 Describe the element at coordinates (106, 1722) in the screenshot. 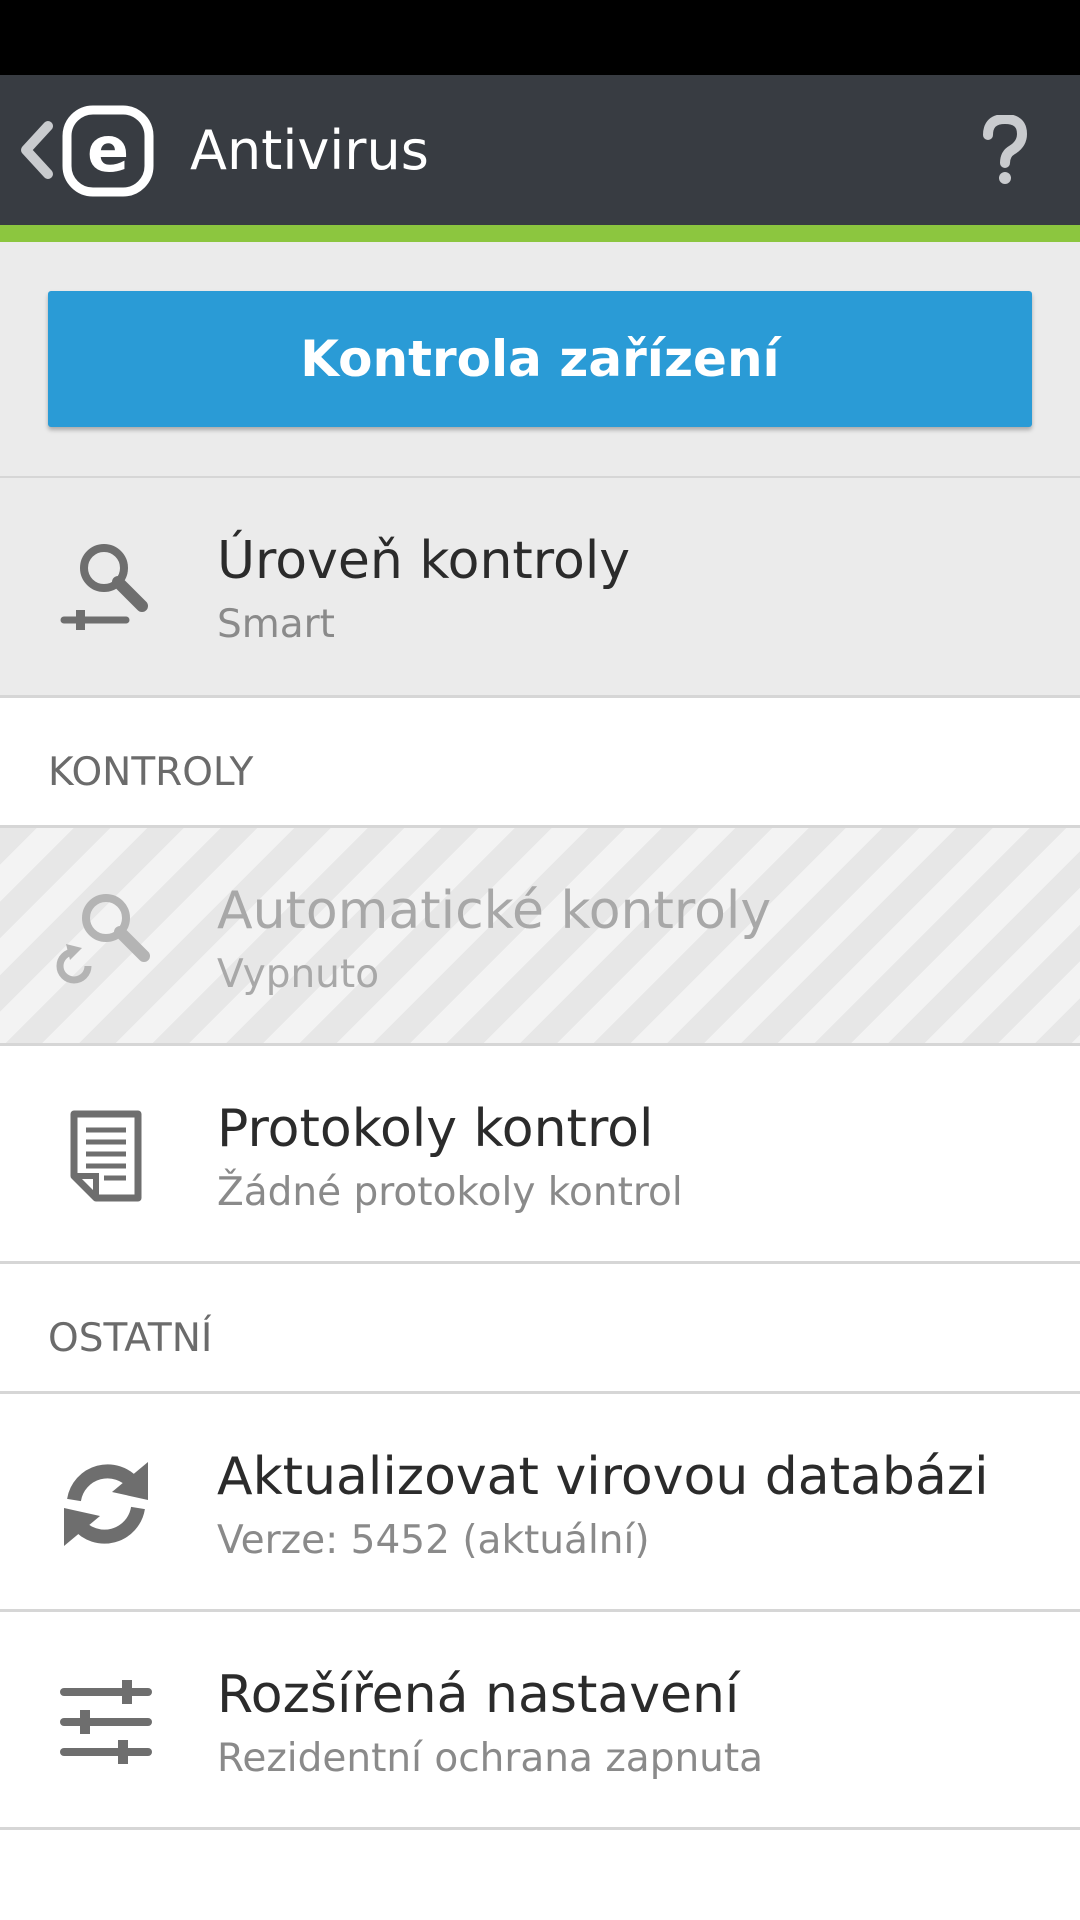

I see `sliders-icon` at that location.